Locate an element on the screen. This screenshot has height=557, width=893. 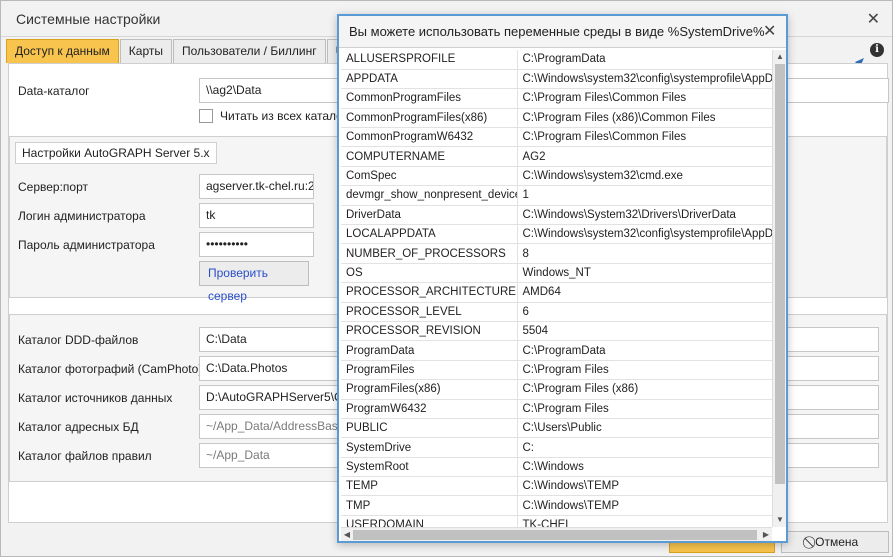
env-var-name: ProgramFiles(x86) is located at coordinates (429, 389).